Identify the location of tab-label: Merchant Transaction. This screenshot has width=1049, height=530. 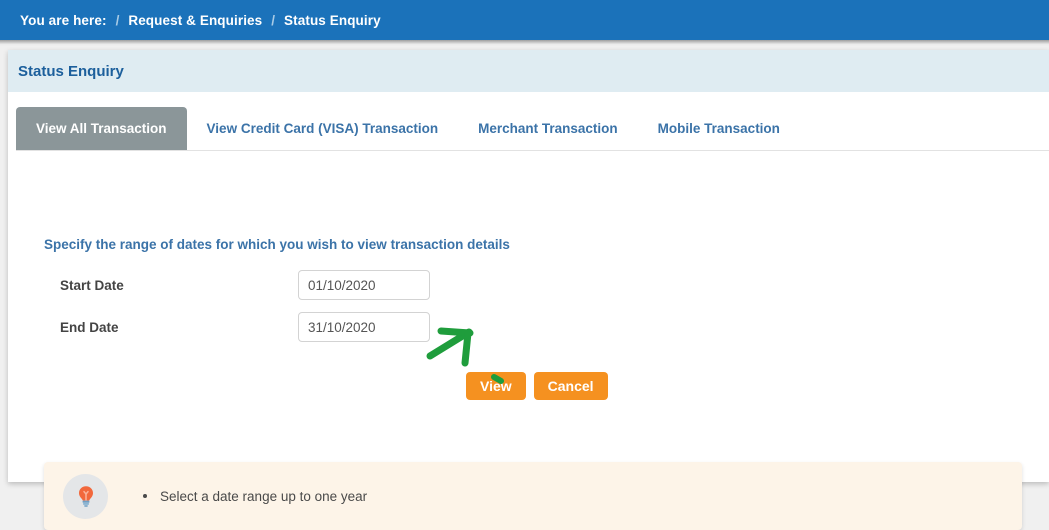
(548, 128).